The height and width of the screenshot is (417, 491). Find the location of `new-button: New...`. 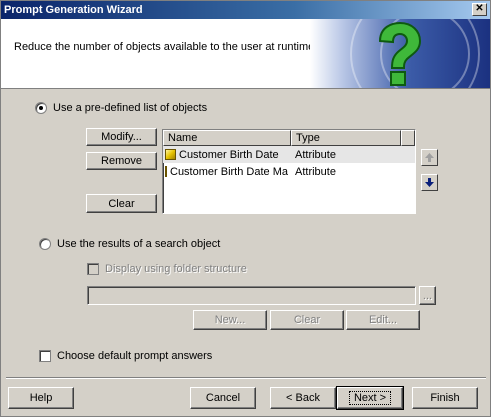

new-button: New... is located at coordinates (230, 320).